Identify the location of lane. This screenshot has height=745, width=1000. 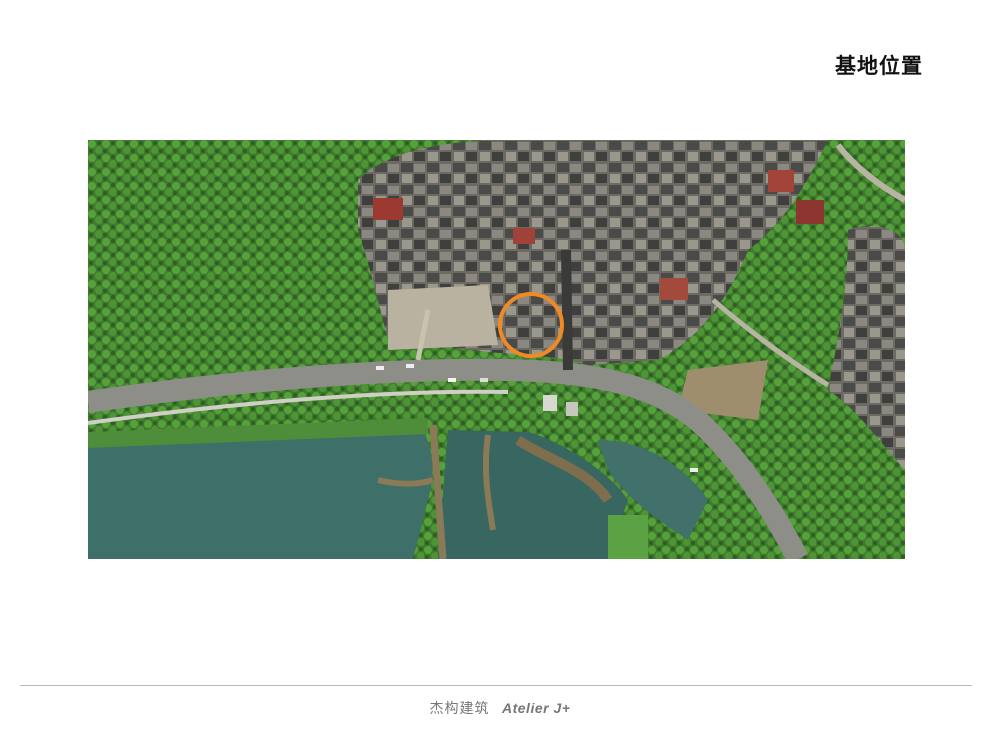
(567, 310).